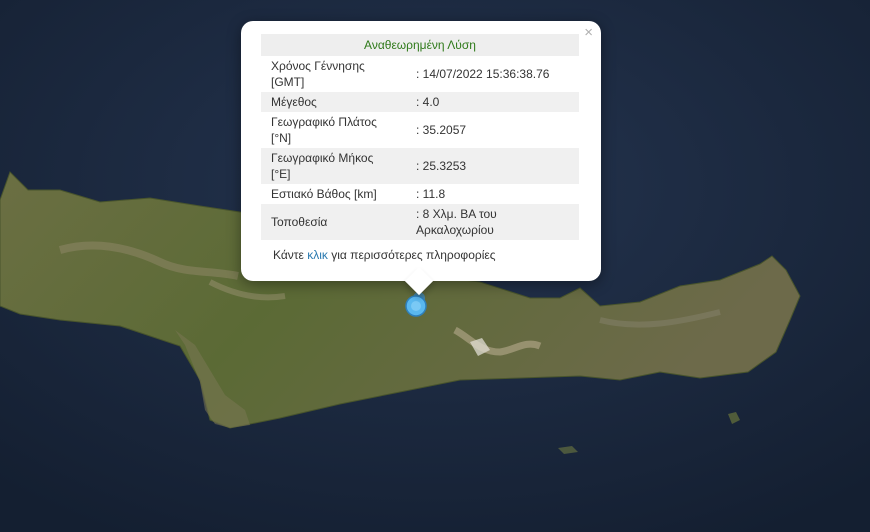  I want to click on more-info-text: Κάντε κλικ για περισσότερες πληροφορίες, so click(384, 255).